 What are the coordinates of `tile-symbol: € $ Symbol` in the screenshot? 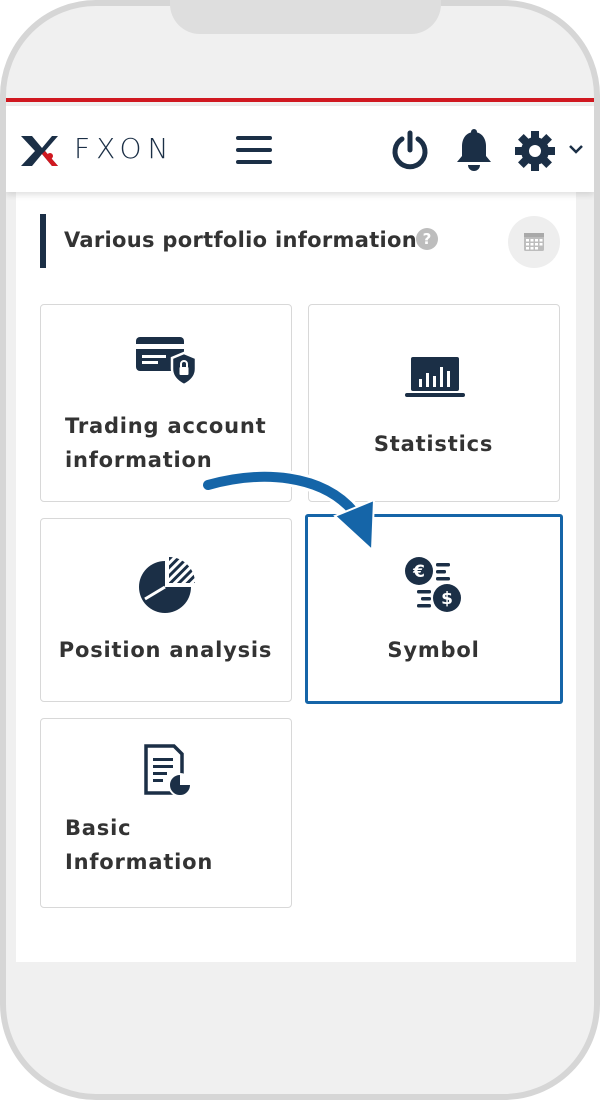 It's located at (434, 609).